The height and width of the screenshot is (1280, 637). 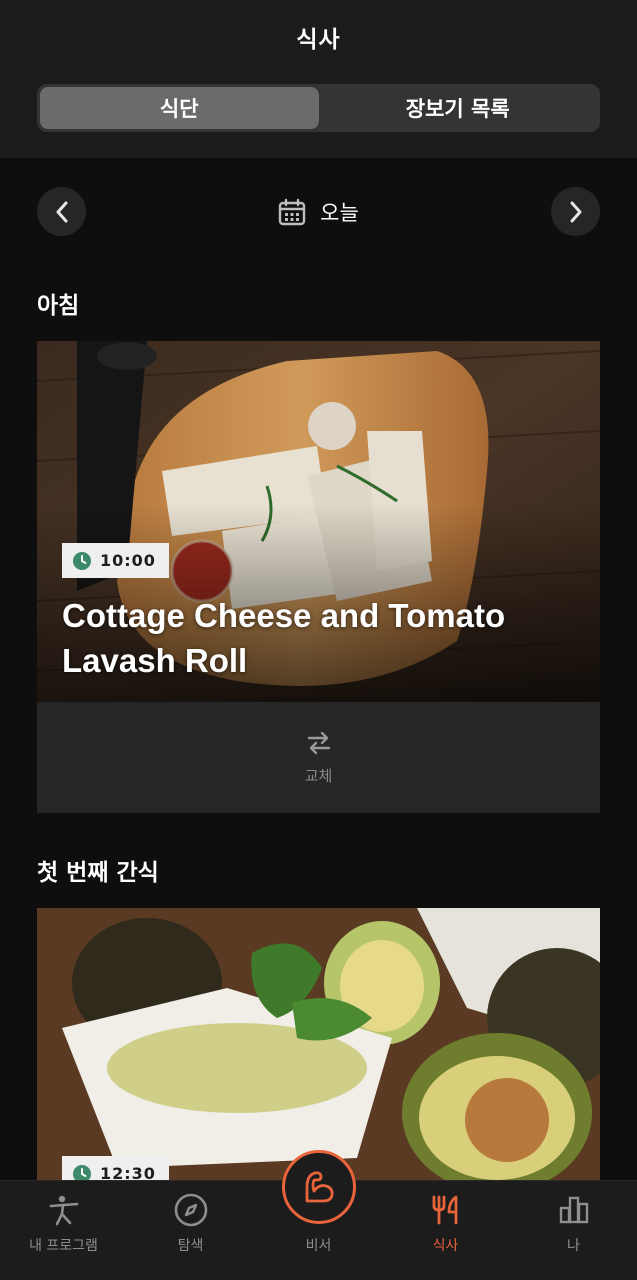 I want to click on meal-time: 12:30, so click(x=128, y=1172).